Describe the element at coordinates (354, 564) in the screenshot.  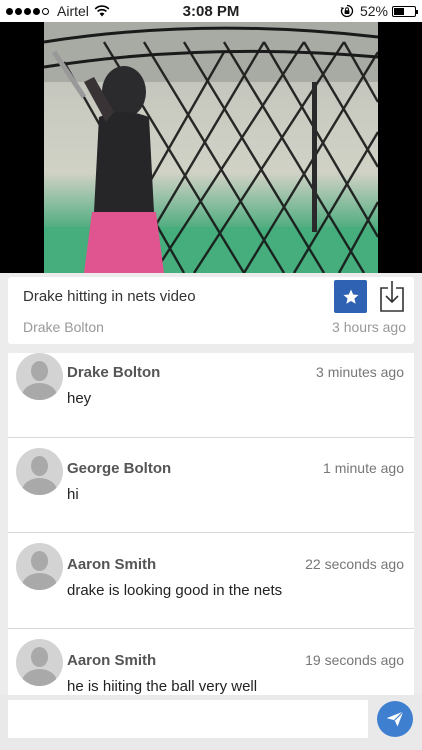
I see `comment-time: 22 seconds ago` at that location.